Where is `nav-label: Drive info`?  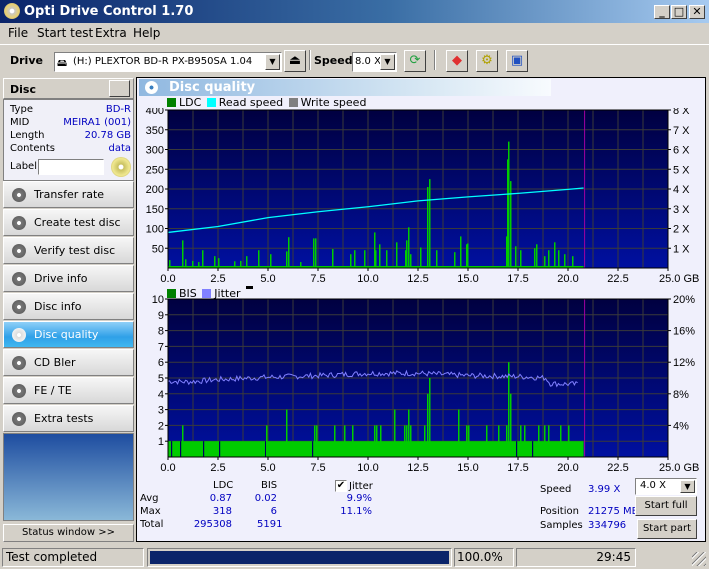
nav-label: Drive info is located at coordinates (61, 278).